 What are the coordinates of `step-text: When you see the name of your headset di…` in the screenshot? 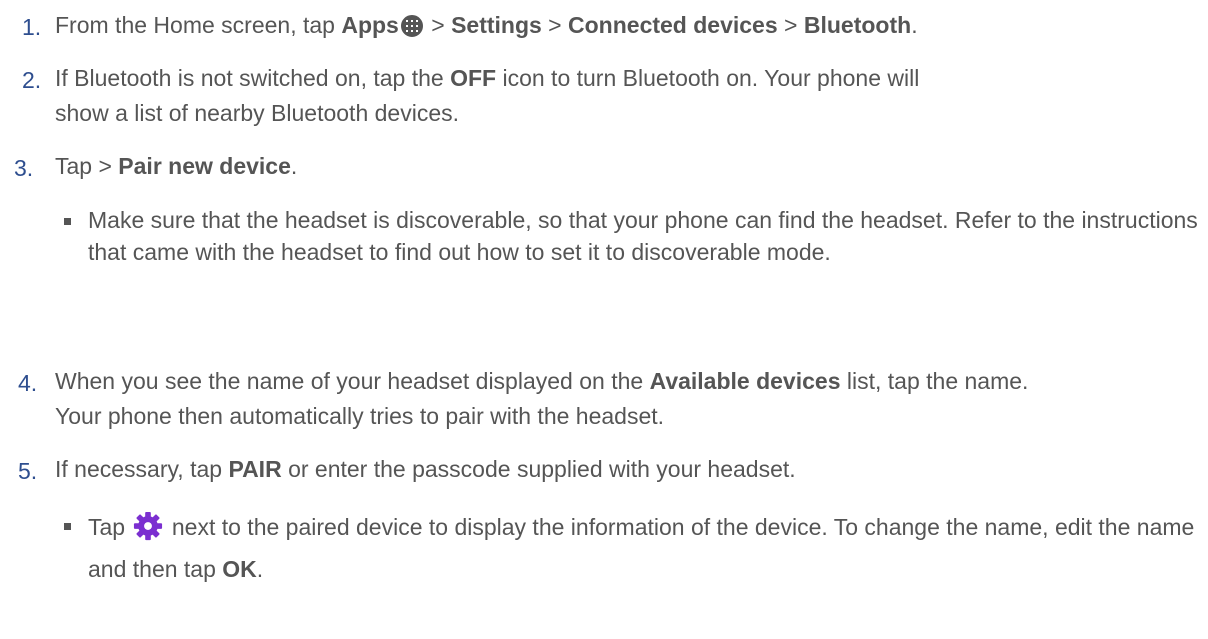 It's located at (542, 398).